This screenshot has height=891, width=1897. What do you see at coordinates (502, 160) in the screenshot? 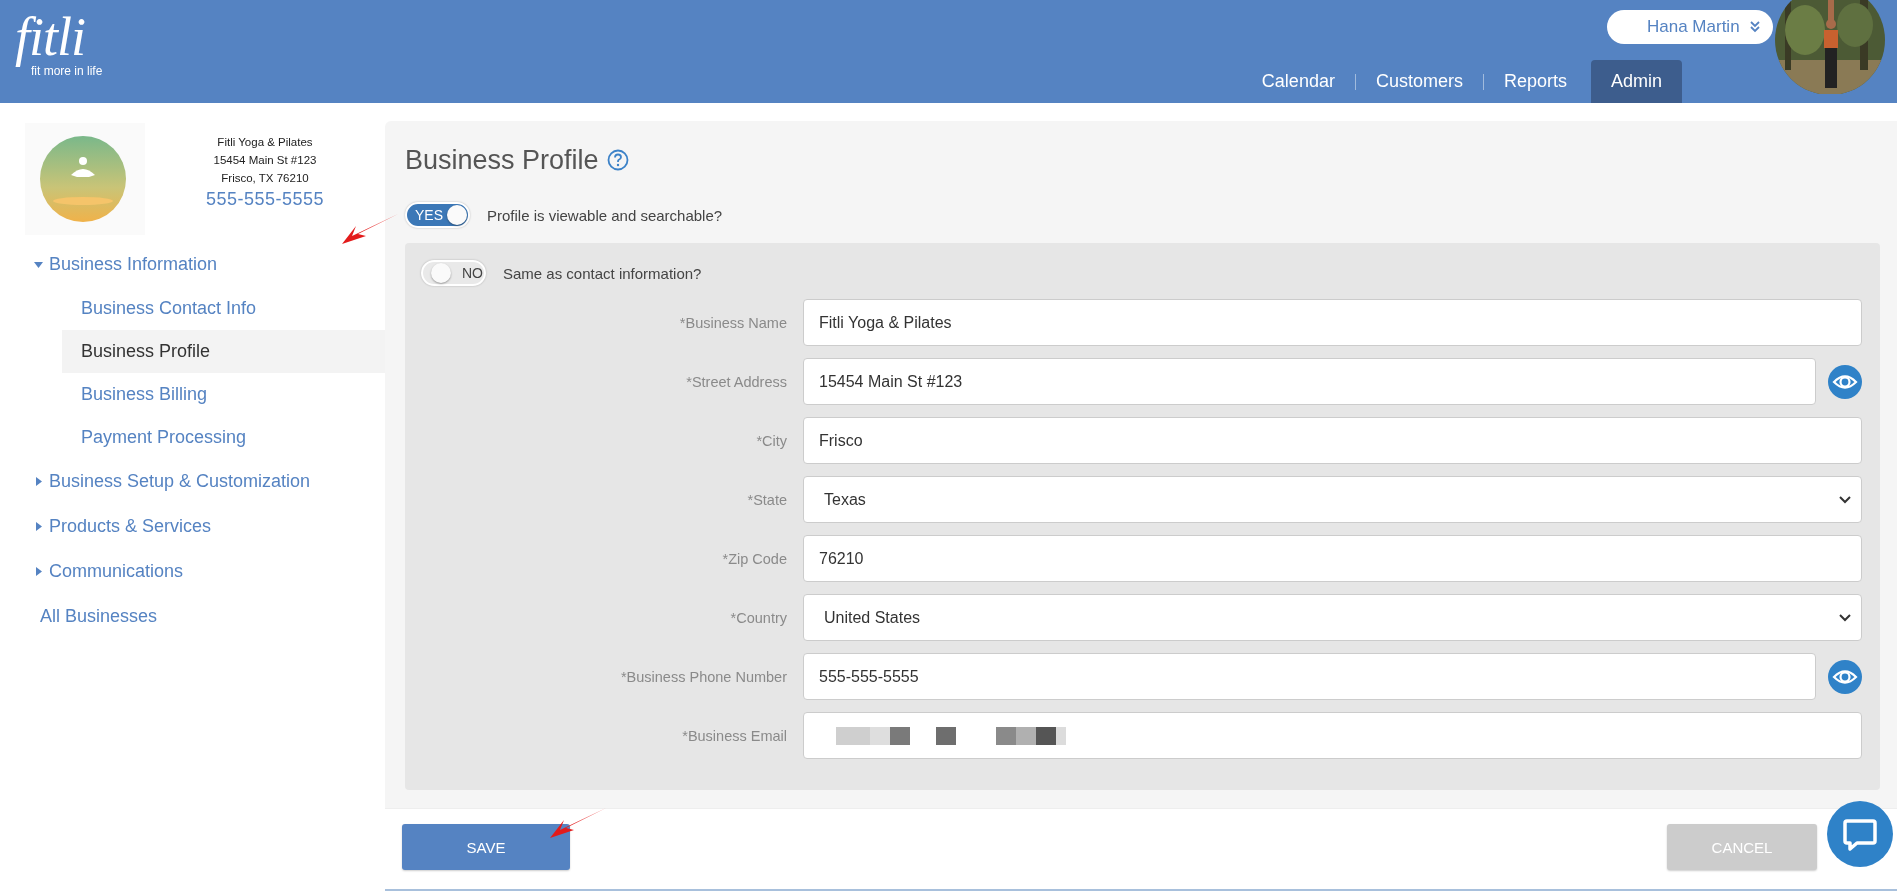
I see `page-title: Business Profile` at bounding box center [502, 160].